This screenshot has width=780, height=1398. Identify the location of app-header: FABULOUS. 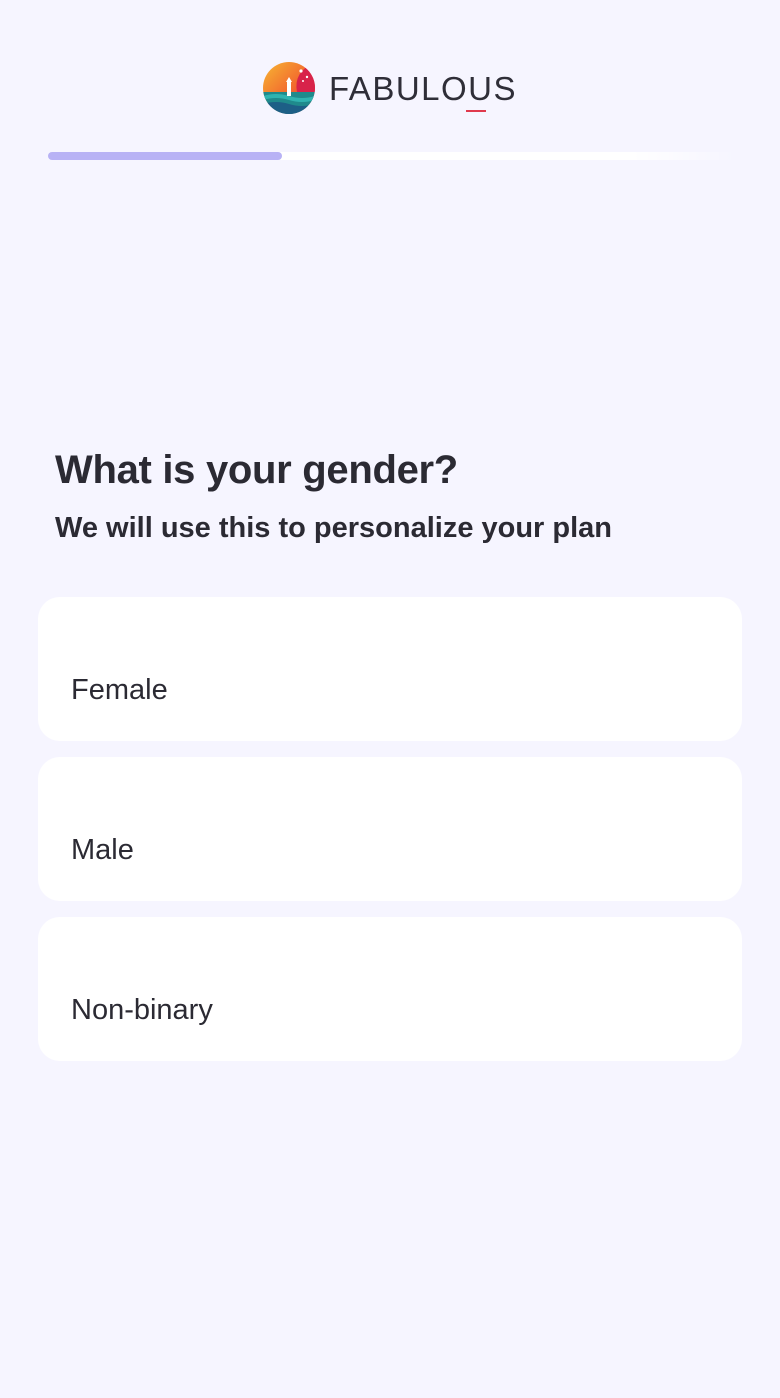
(390, 88).